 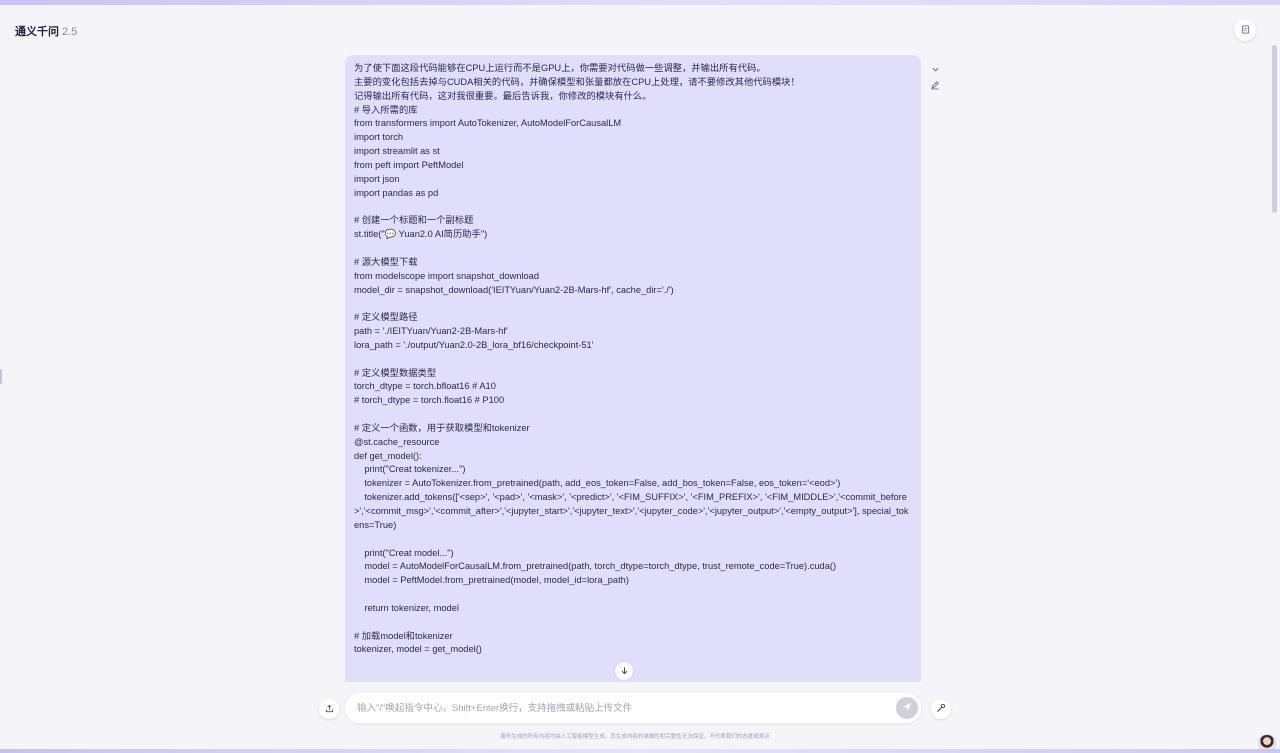 What do you see at coordinates (404, 552) in the screenshot?
I see `message-line: print("Creat model...")` at bounding box center [404, 552].